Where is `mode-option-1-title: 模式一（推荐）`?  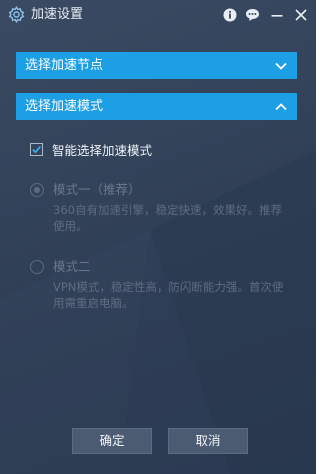 mode-option-1-title: 模式一（推荐） is located at coordinates (97, 189).